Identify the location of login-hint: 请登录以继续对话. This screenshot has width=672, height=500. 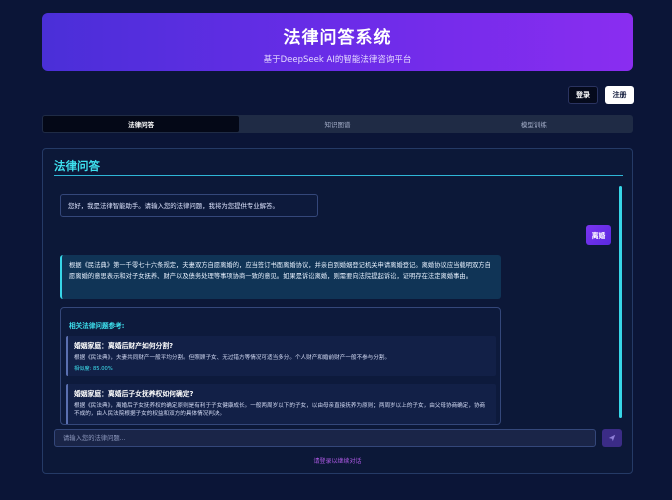
(337, 460).